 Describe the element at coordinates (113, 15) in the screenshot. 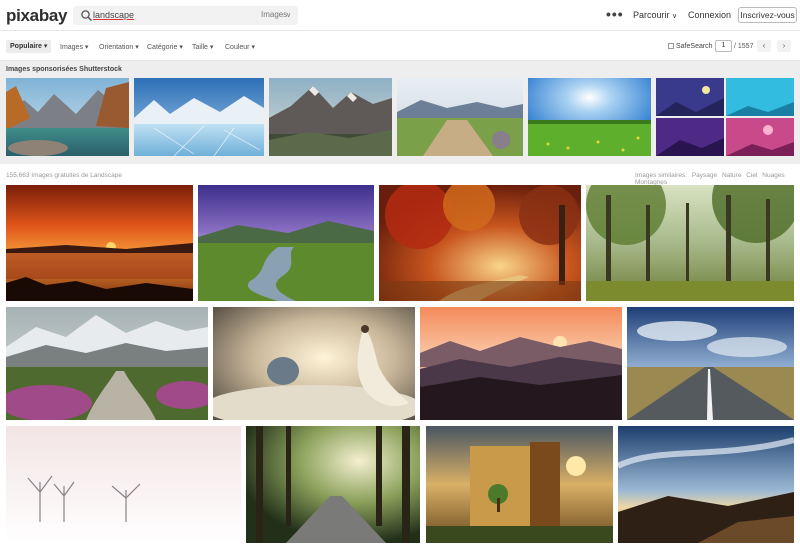

I see `search-input: landscape` at that location.